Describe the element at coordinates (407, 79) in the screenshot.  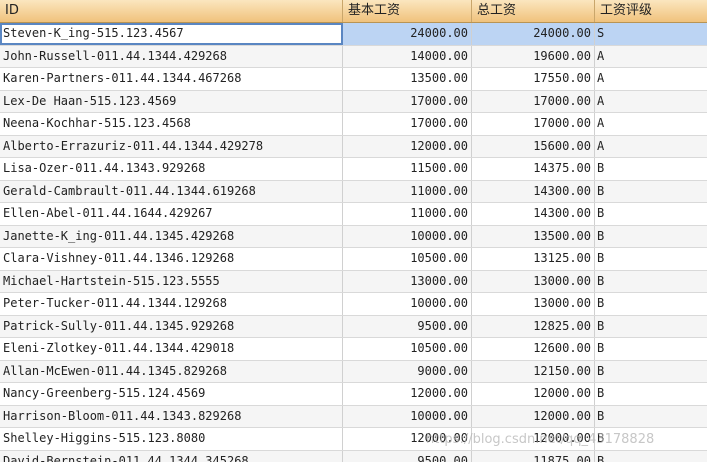
I see `base-salary-cell: 13500.00` at that location.